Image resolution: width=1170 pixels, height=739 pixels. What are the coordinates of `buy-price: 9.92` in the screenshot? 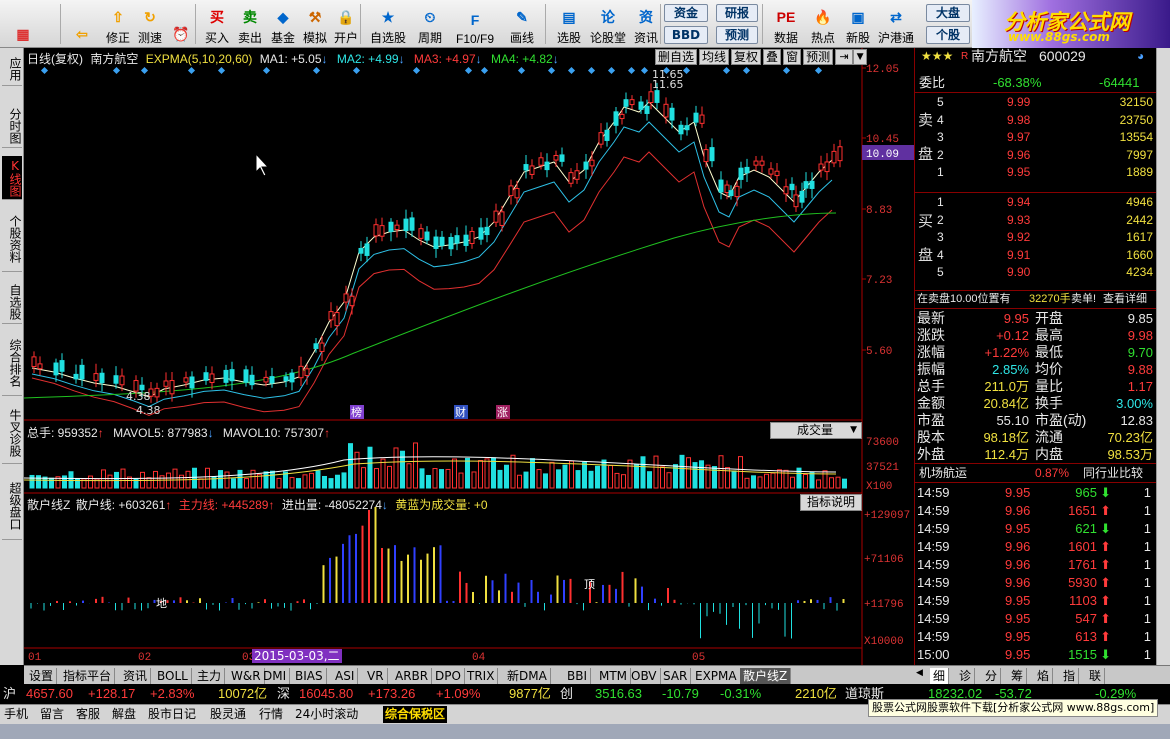 It's located at (1018, 237).